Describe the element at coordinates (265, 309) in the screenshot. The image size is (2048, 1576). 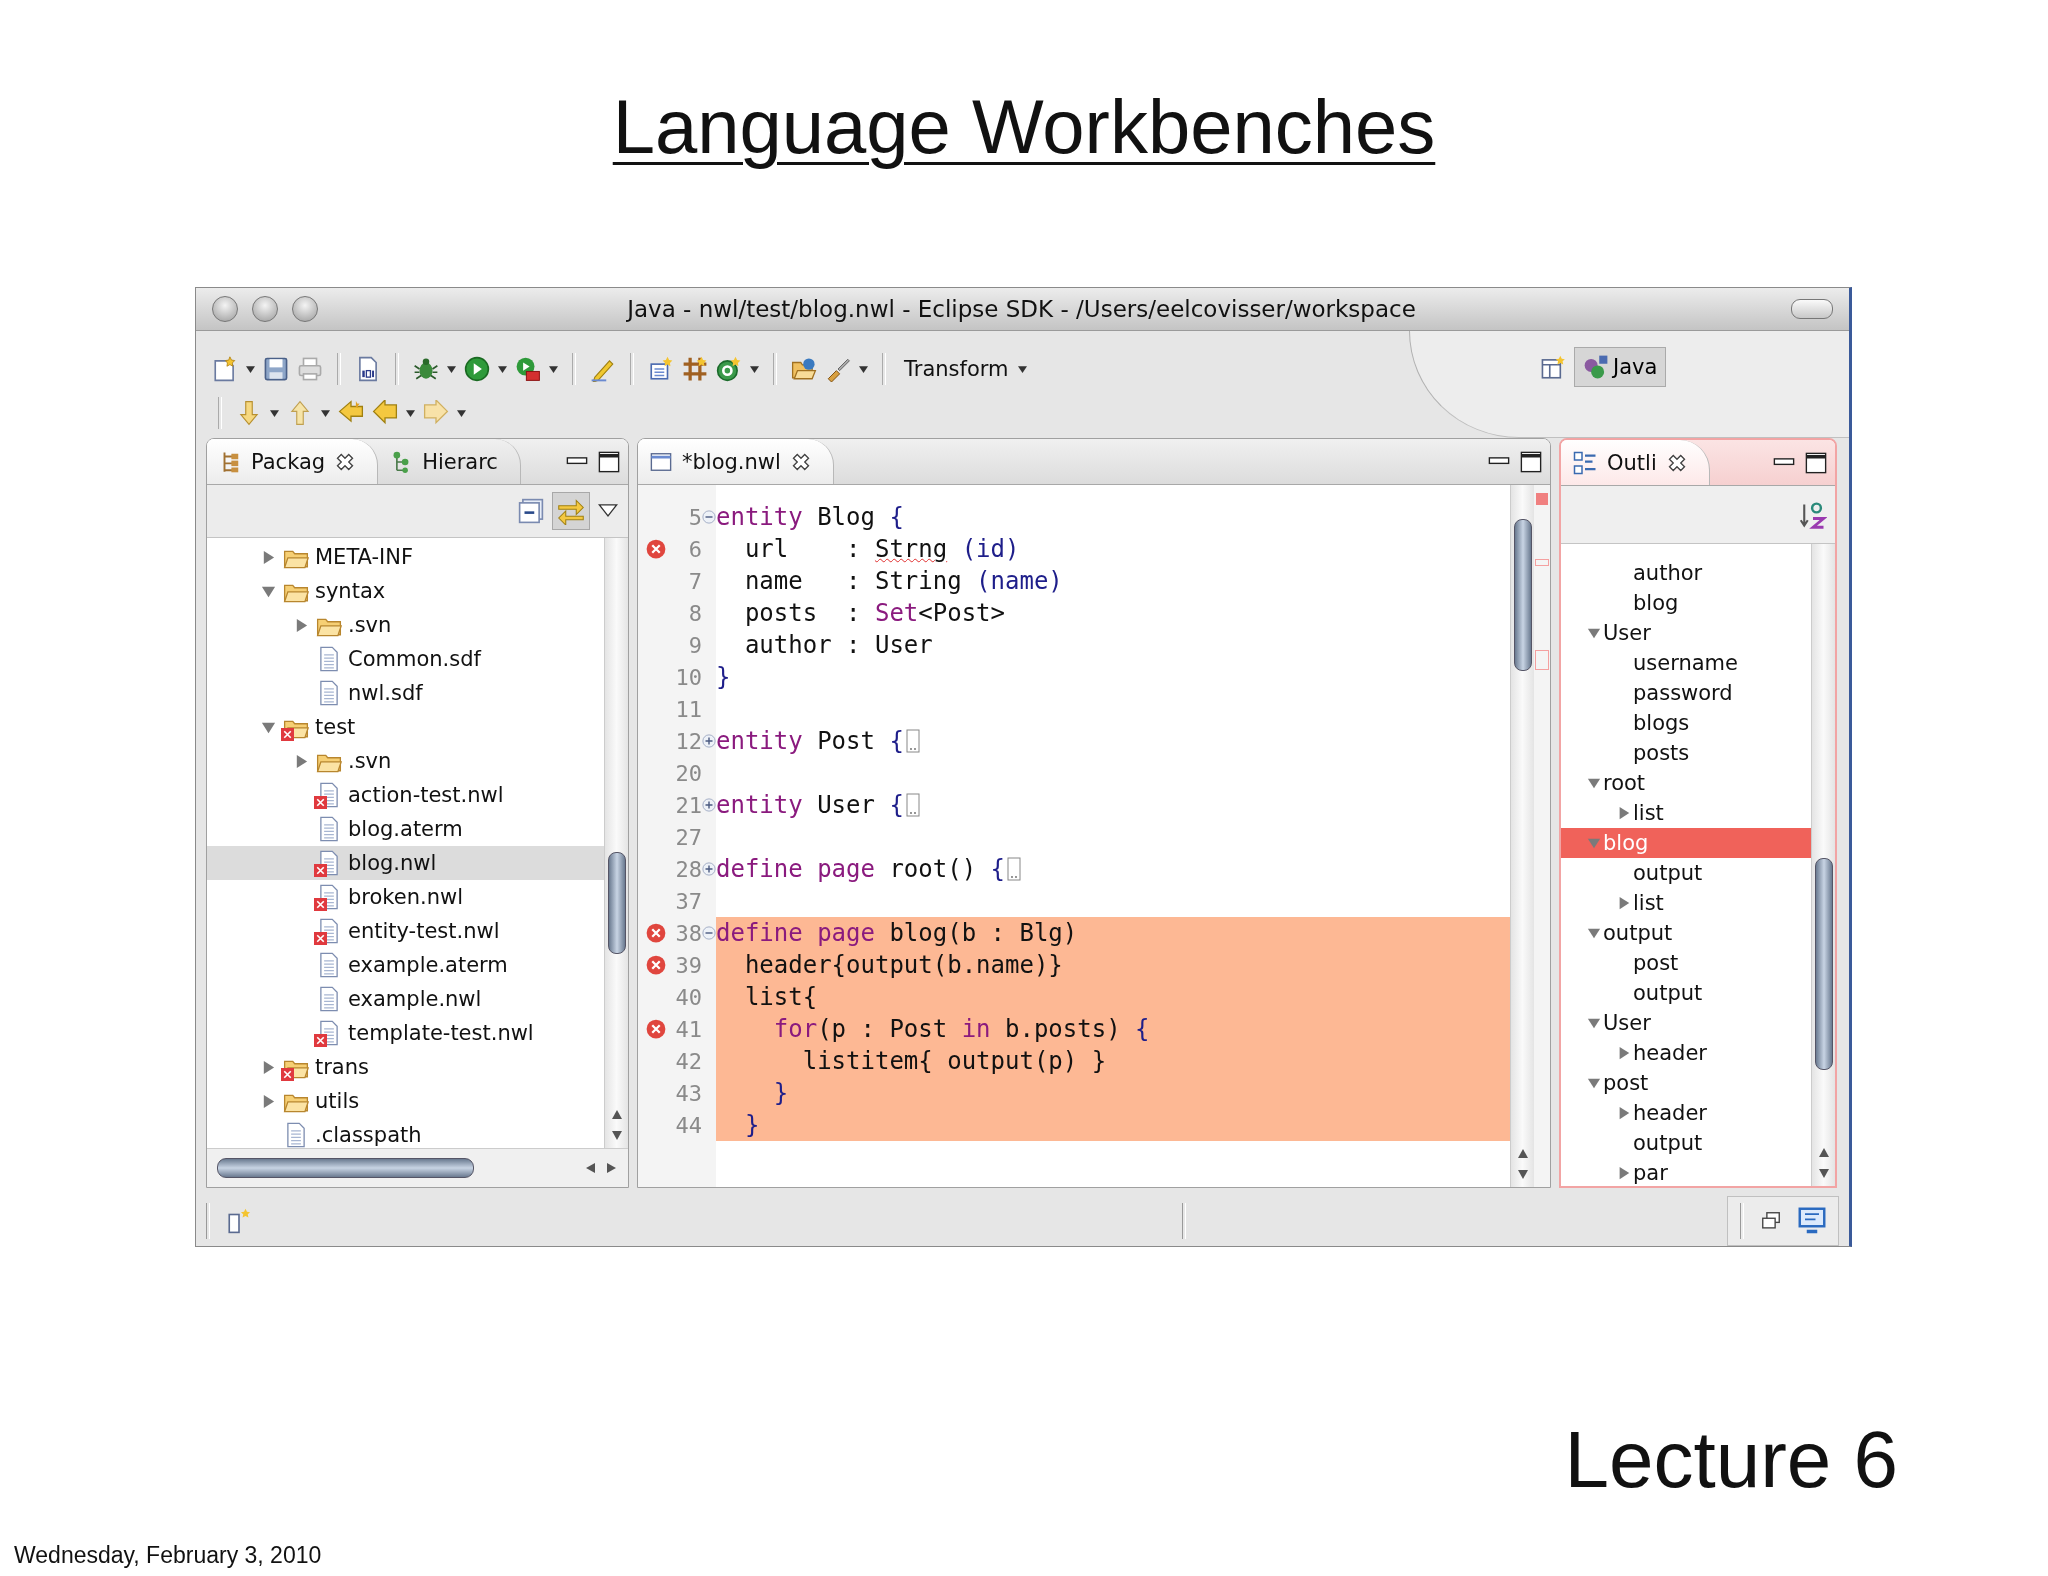
I see `window-button` at that location.